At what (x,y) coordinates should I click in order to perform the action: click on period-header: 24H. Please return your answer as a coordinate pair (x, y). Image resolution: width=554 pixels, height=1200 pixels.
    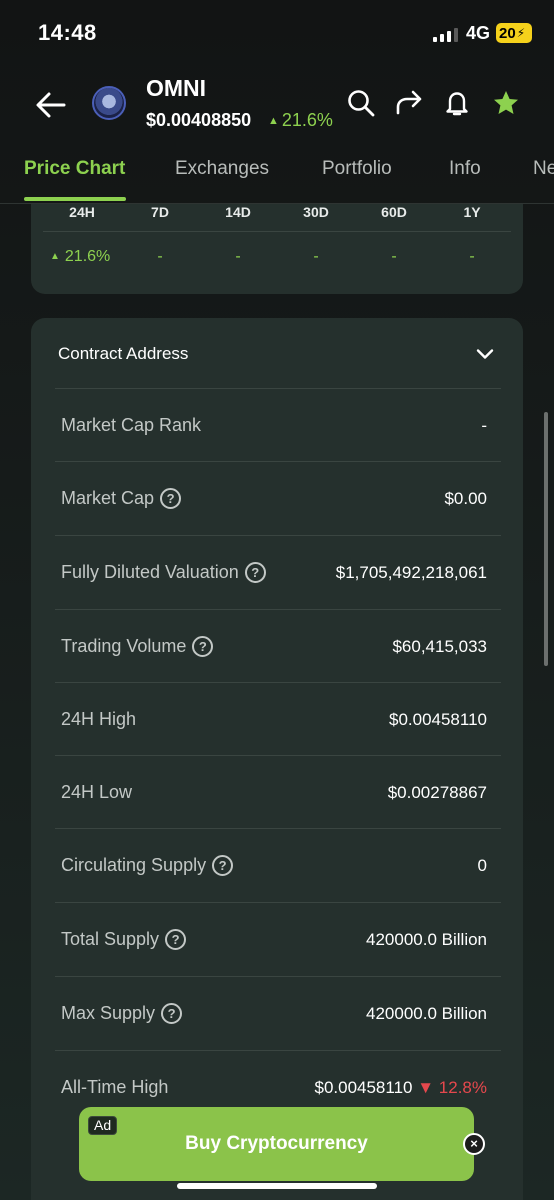
    Looking at the image, I should click on (82, 212).